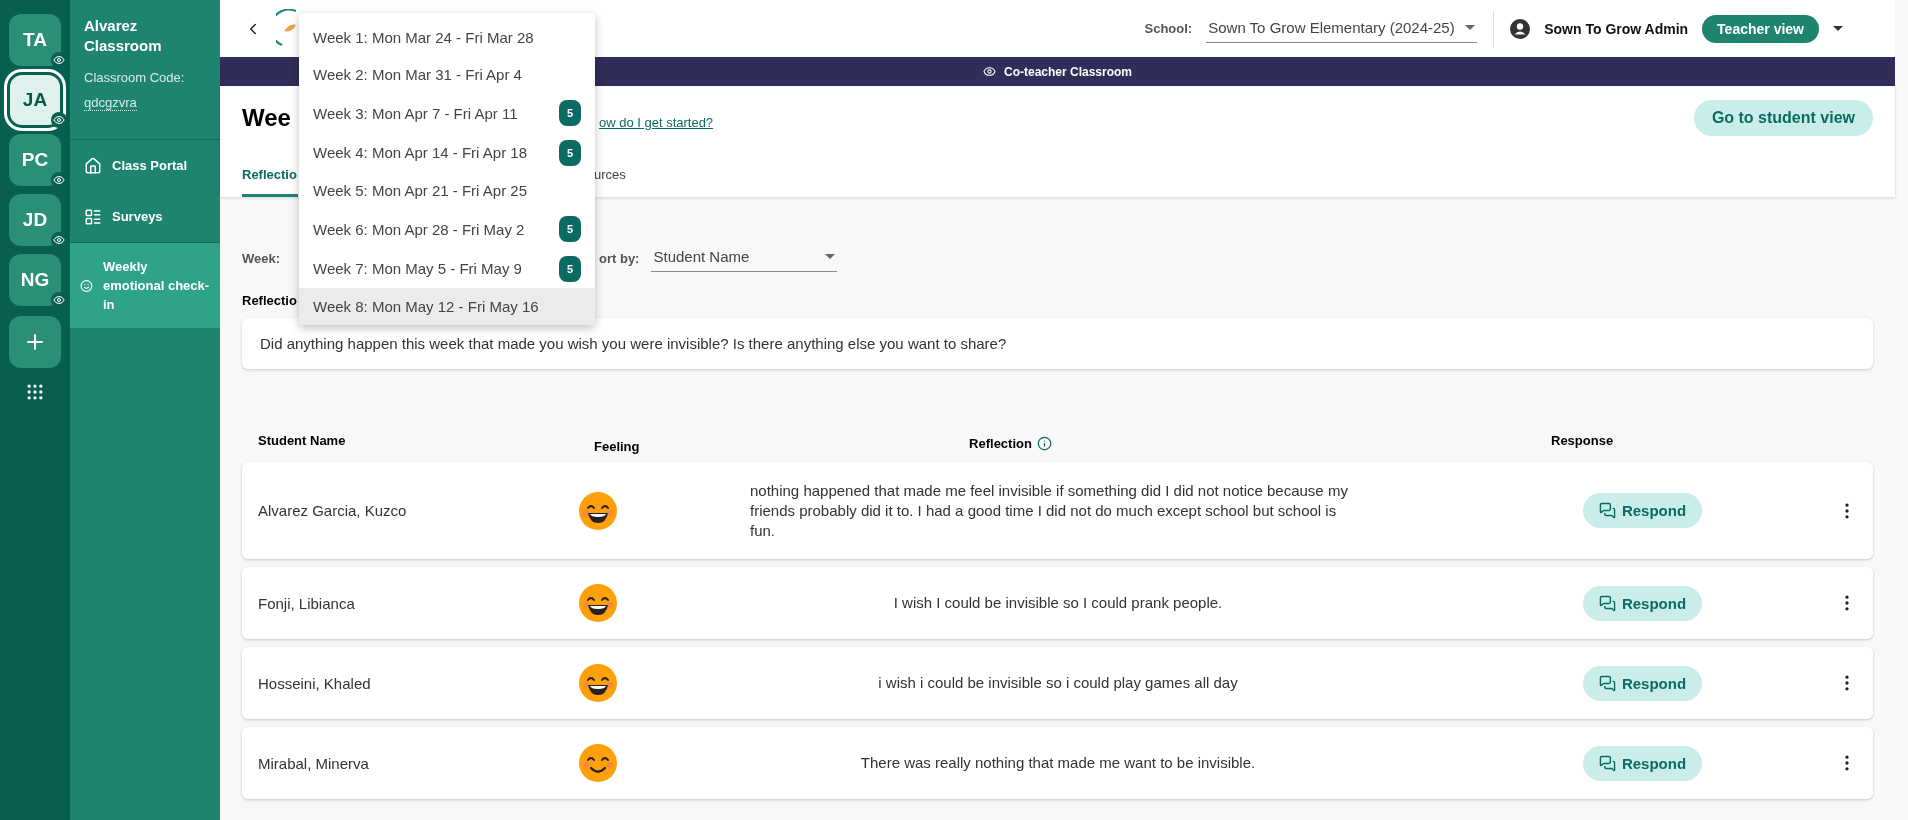  I want to click on week-option: Week 8: Mon May 12 - Fri May 16, so click(447, 306).